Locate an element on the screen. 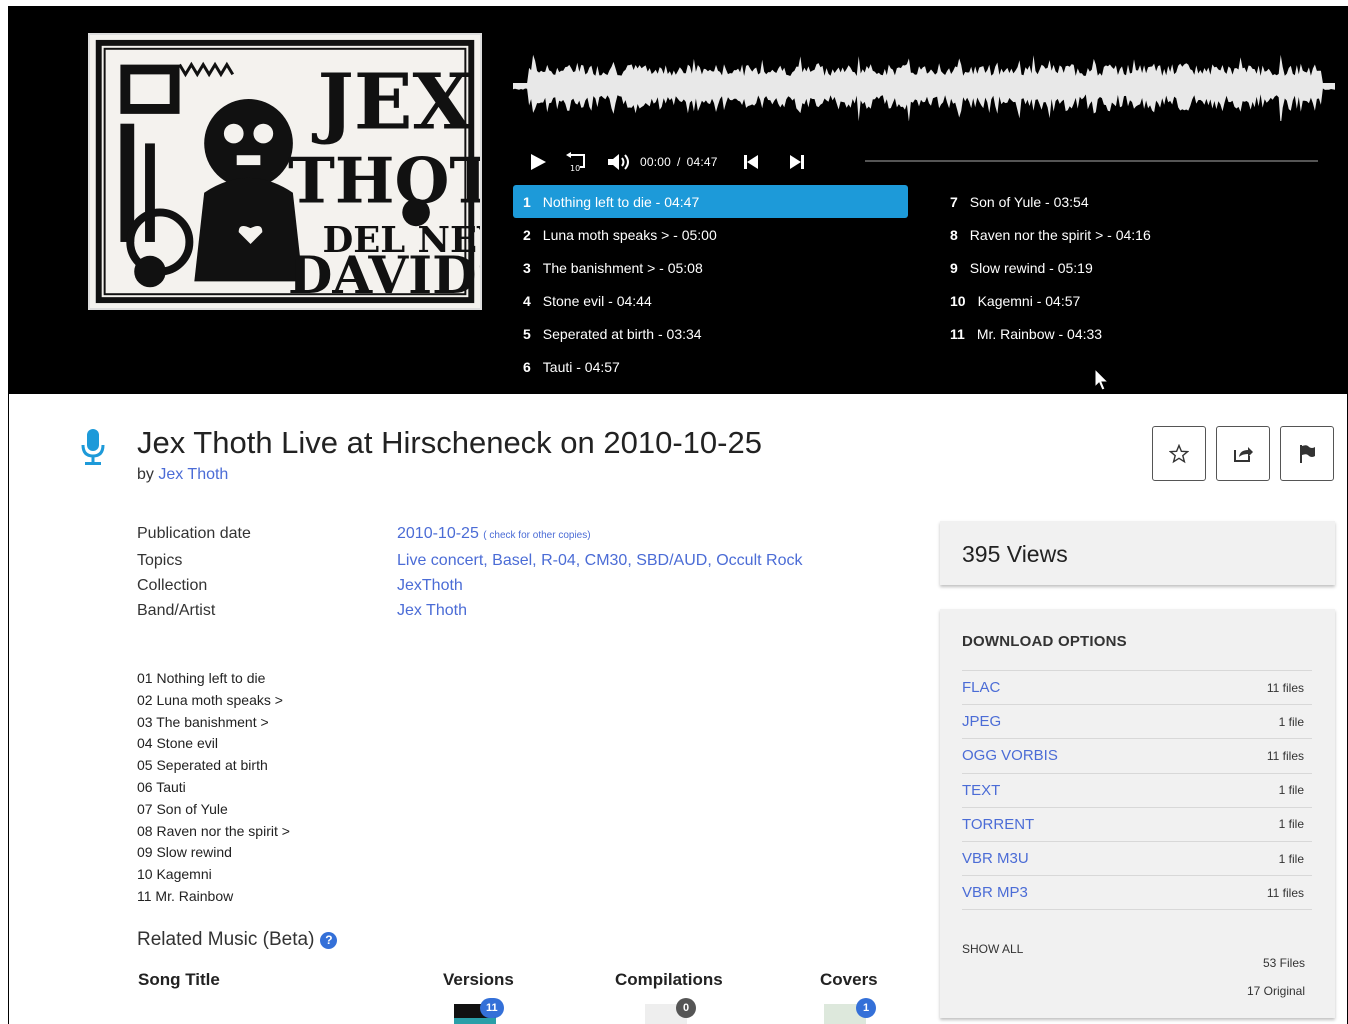 The width and height of the screenshot is (1348, 1024). microphone-icon is located at coordinates (93, 447).